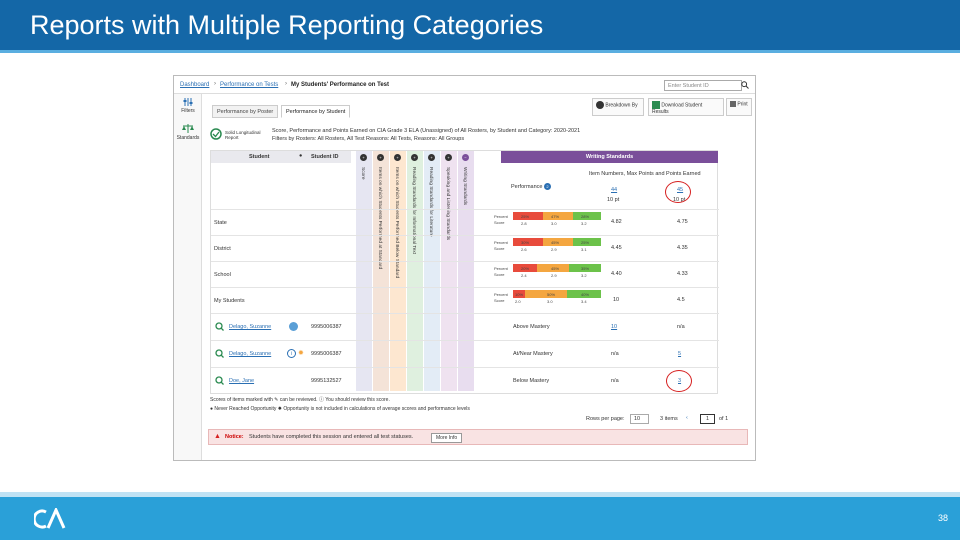  Describe the element at coordinates (615, 381) in the screenshot. I see `item-44-score: n/a` at that location.